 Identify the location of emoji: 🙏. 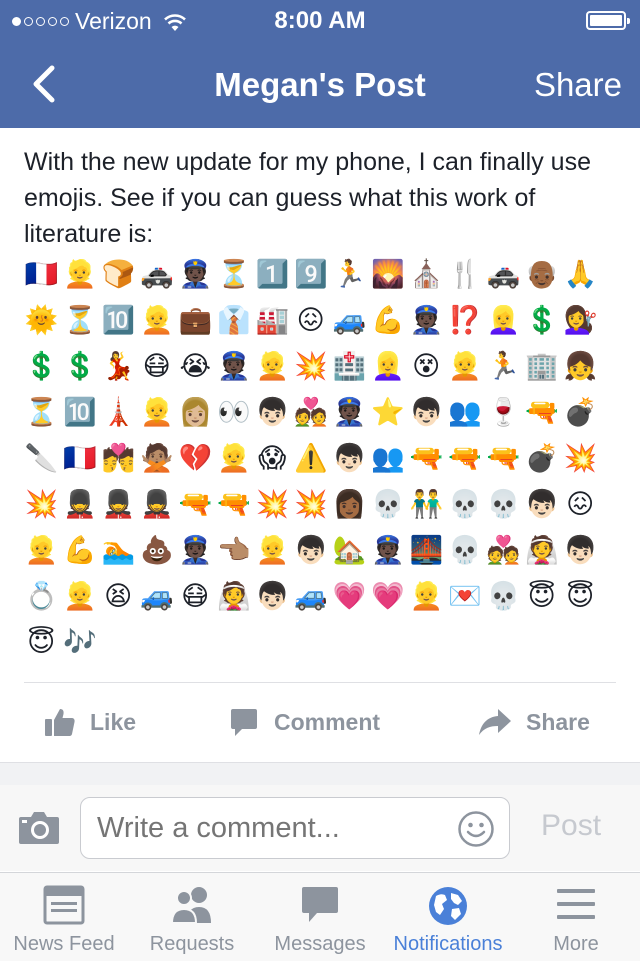
(580, 274).